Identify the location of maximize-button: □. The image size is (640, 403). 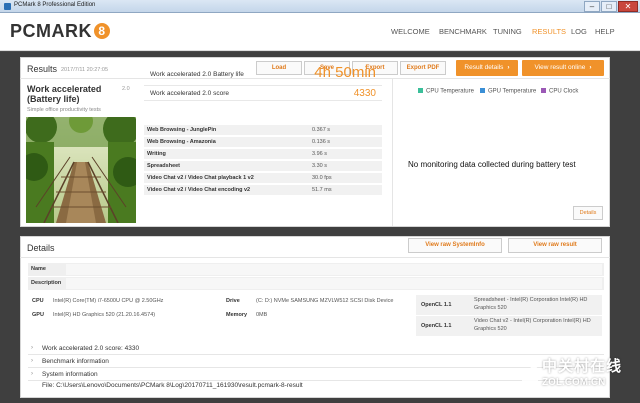
(609, 6).